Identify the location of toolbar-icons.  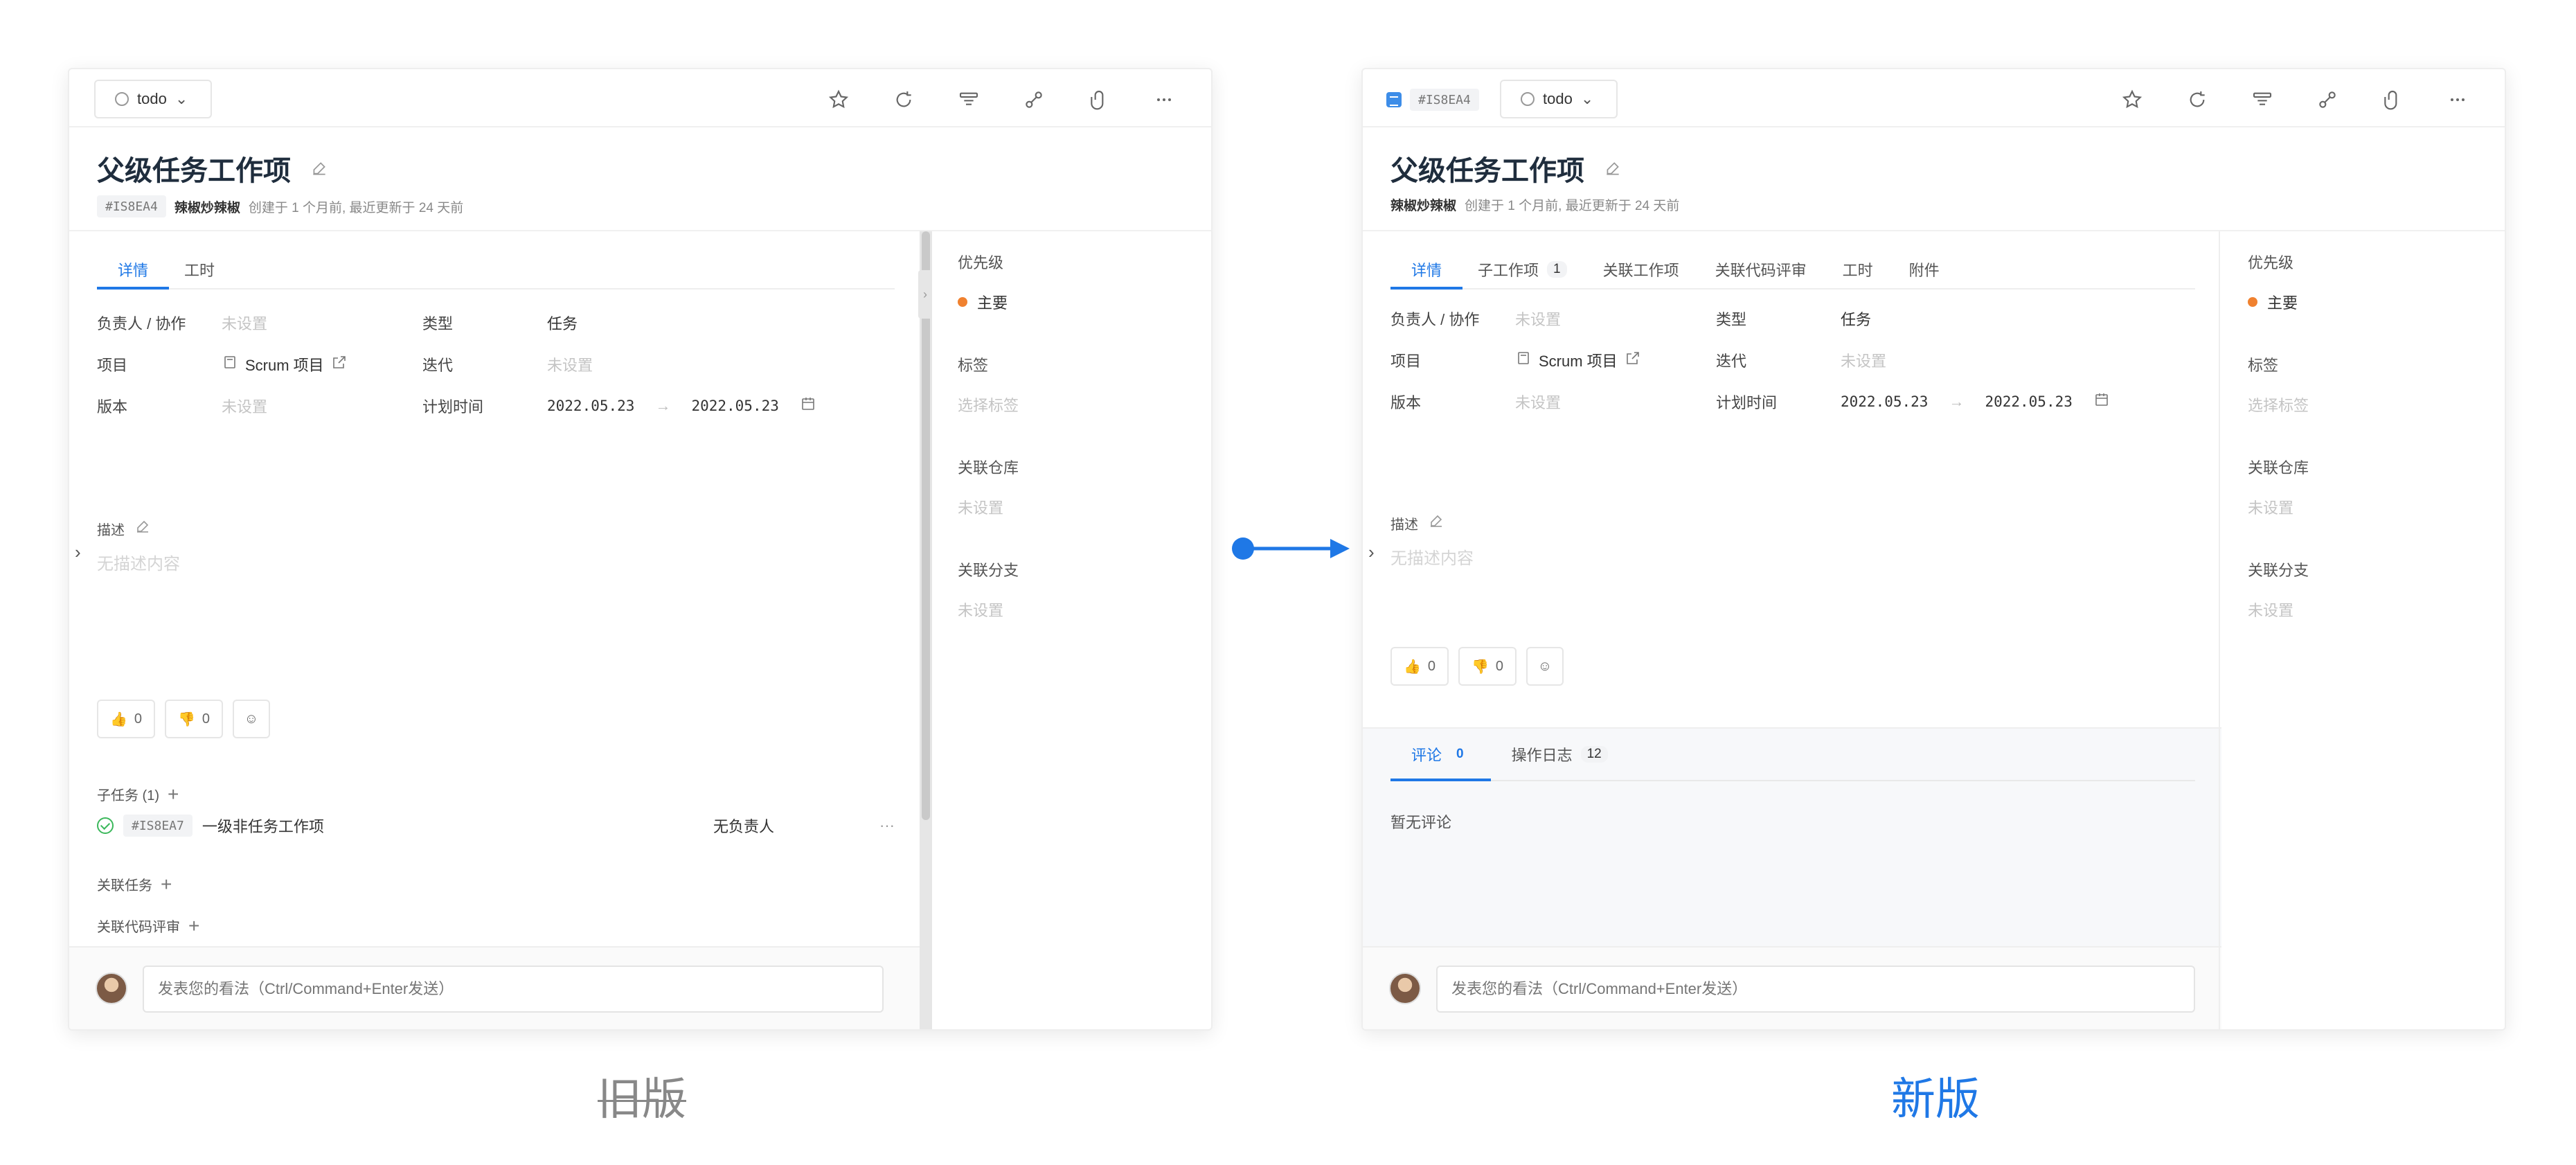
(2294, 100).